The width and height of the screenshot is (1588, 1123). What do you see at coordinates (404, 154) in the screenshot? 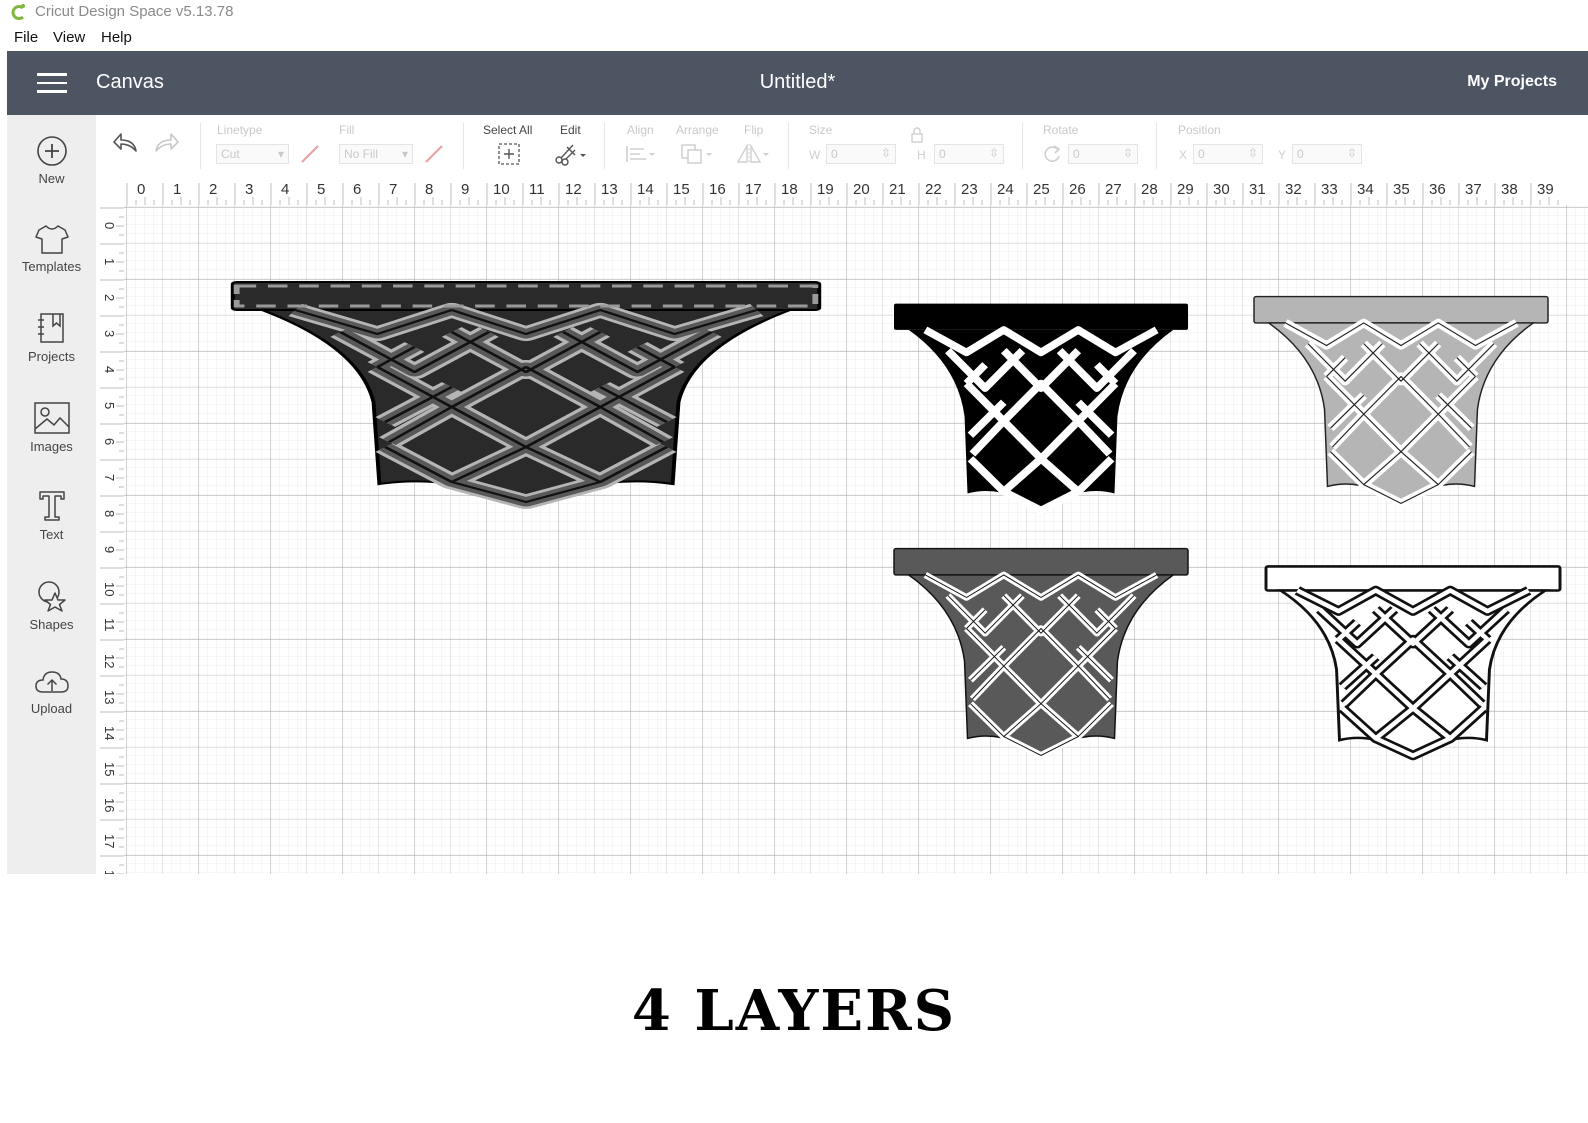
I see `chevron-down-icon: ▾` at bounding box center [404, 154].